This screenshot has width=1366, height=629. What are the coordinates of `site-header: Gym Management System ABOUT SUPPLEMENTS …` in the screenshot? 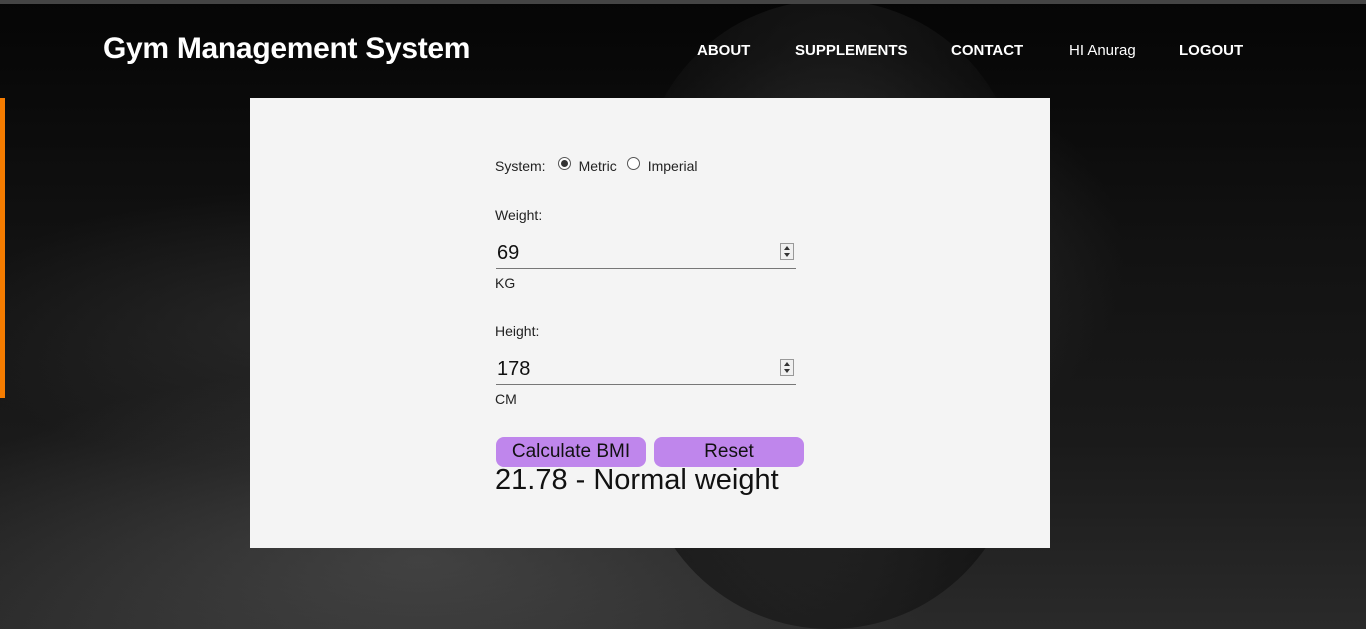 It's located at (683, 51).